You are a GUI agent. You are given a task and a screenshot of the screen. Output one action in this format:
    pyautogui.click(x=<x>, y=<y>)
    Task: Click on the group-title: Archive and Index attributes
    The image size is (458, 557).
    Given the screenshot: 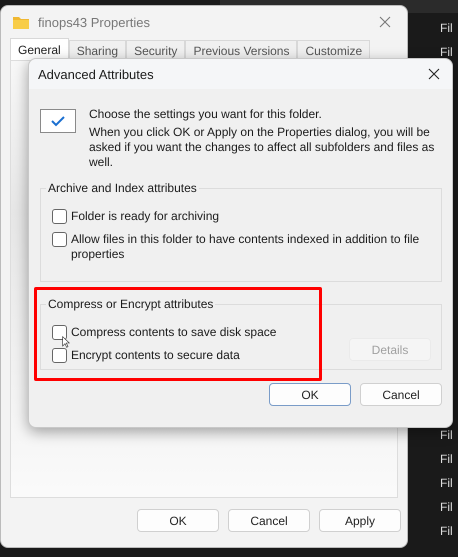 What is the action you would take?
    pyautogui.click(x=122, y=188)
    